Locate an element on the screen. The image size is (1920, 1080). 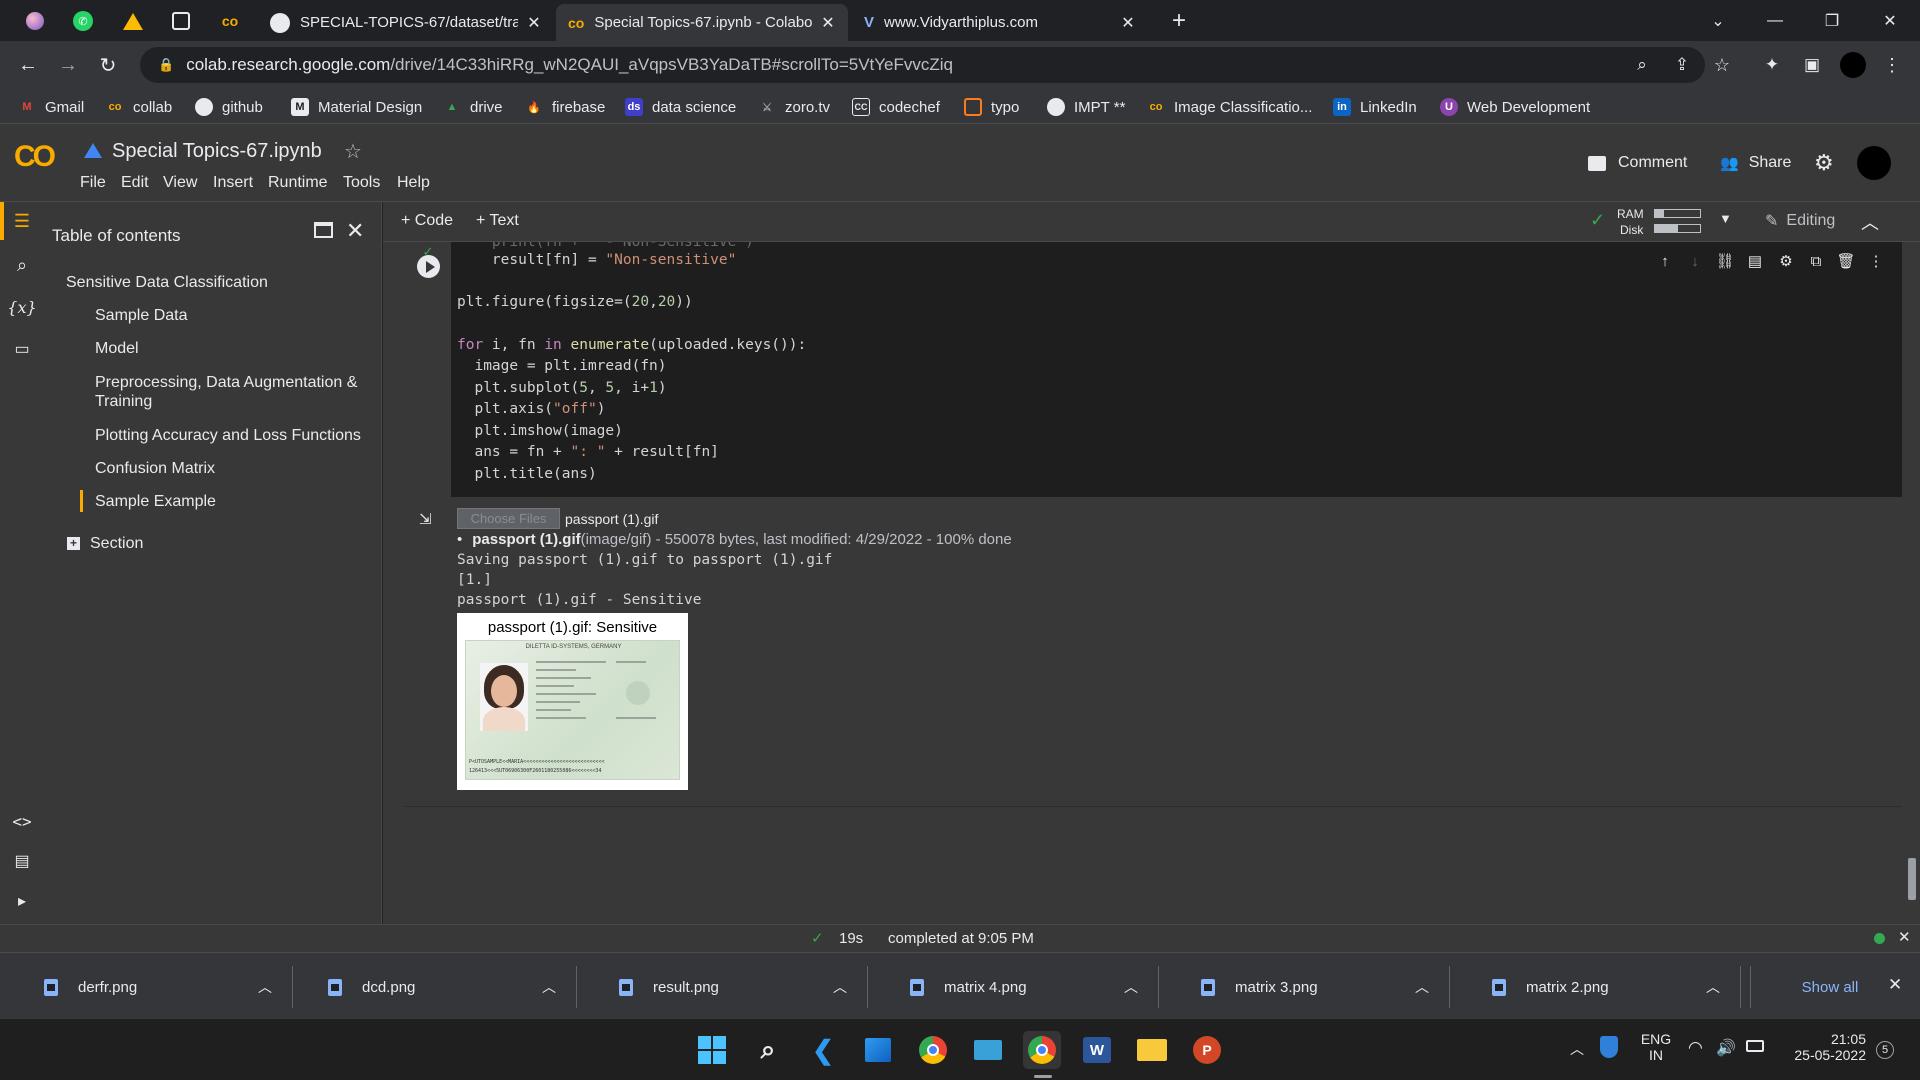
delete-cell-icon: 🗑 is located at coordinates (1846, 261).